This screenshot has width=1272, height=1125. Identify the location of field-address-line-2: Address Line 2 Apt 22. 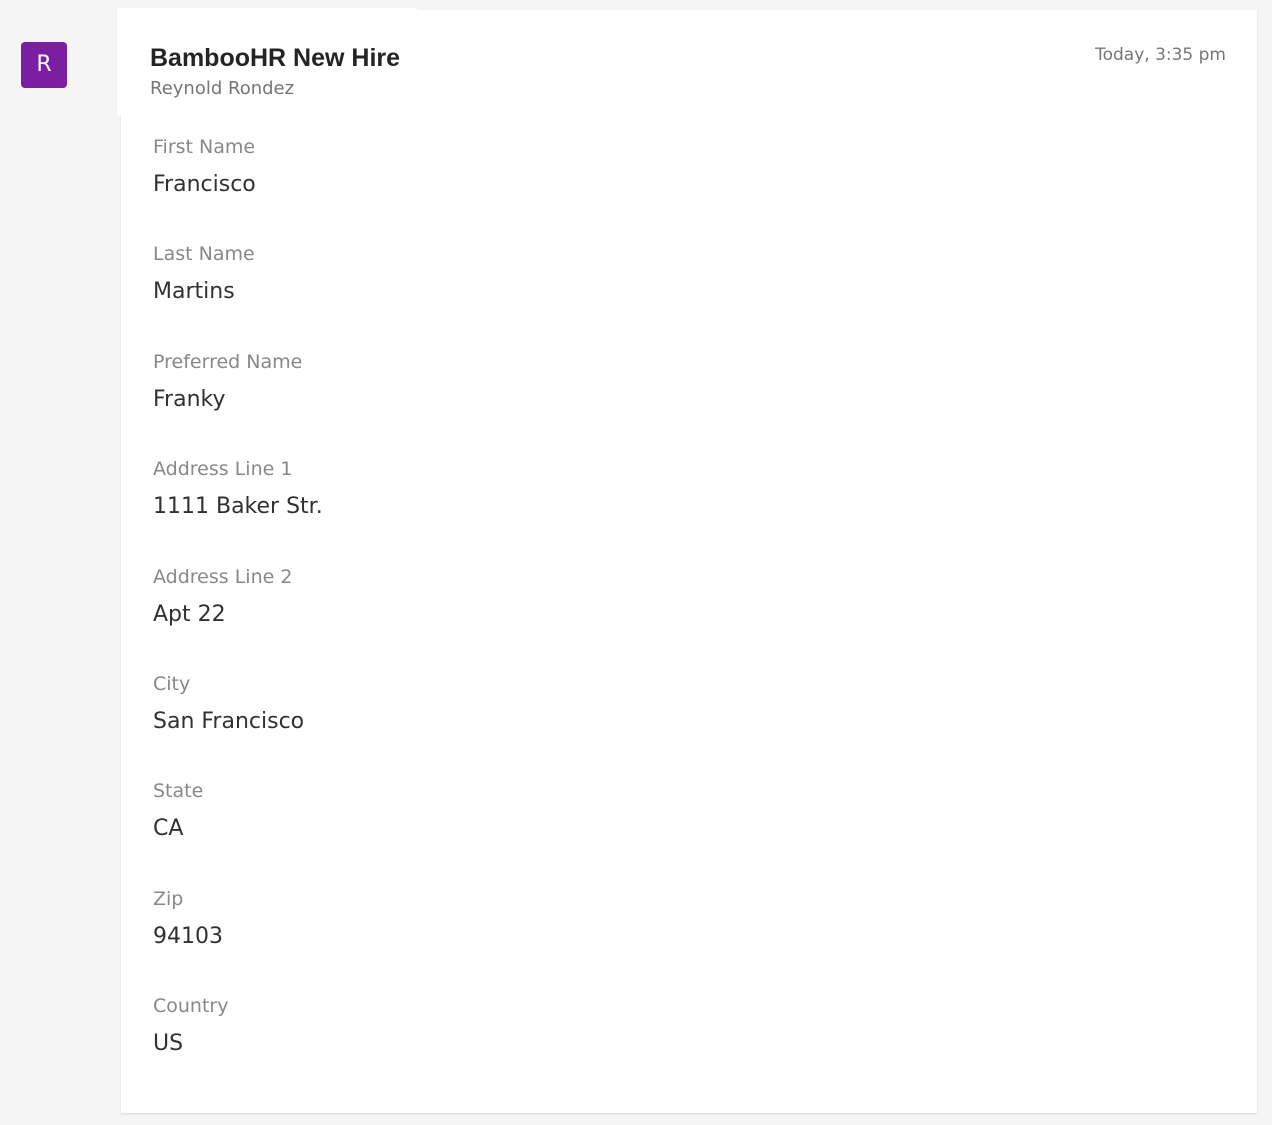
(238, 616).